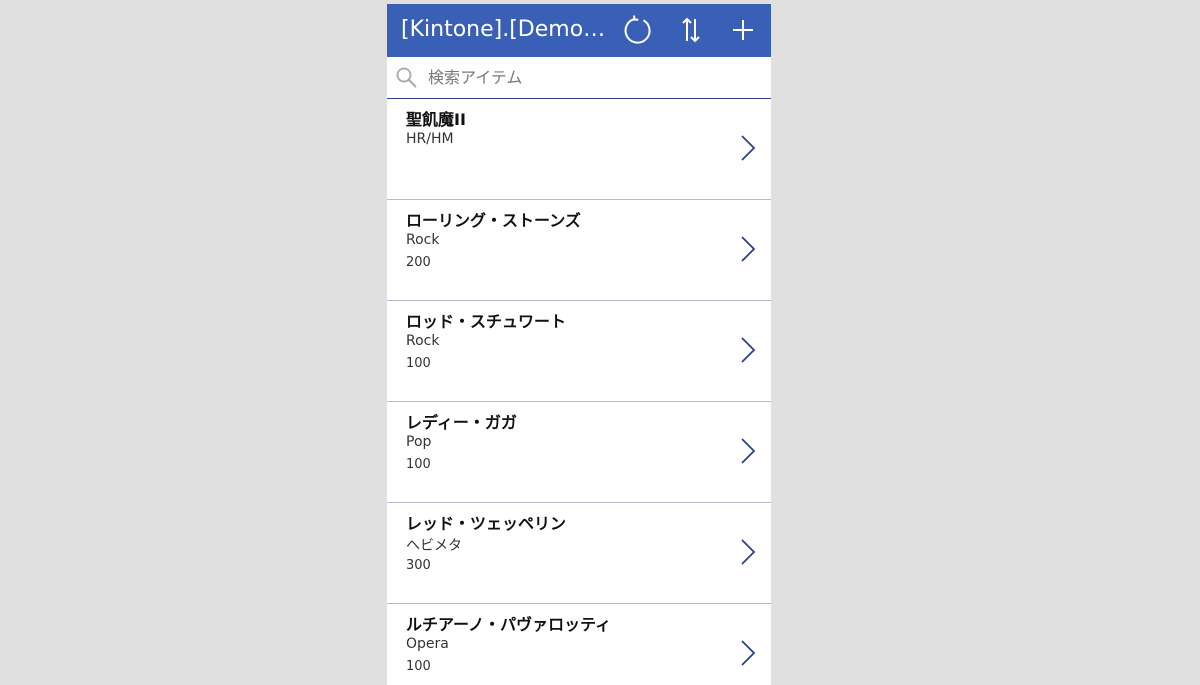 Image resolution: width=1200 pixels, height=685 pixels. I want to click on item-title: ロッド・スチュワート, so click(486, 321).